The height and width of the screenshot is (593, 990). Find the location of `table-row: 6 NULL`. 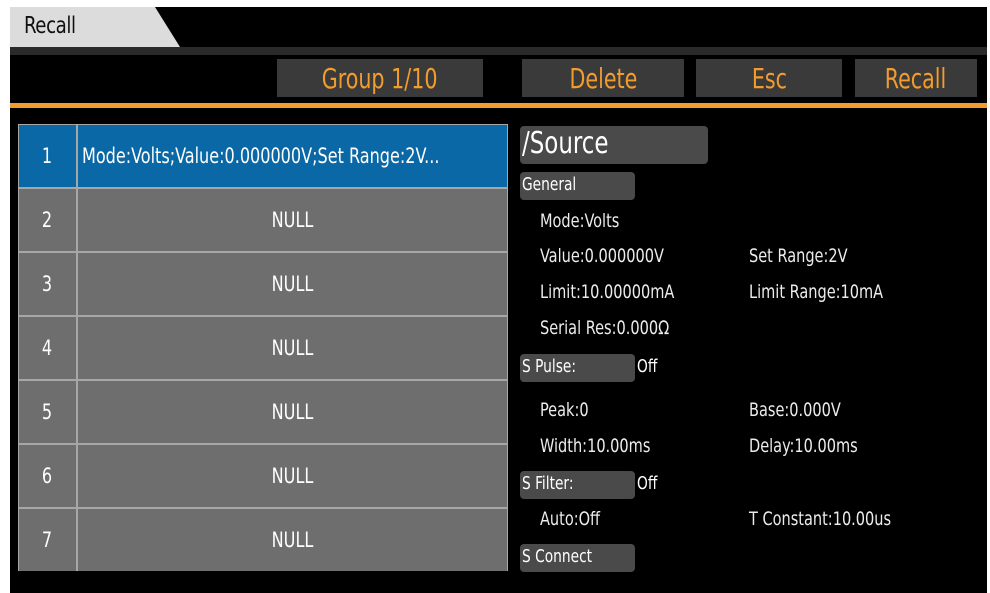

table-row: 6 NULL is located at coordinates (263, 476).